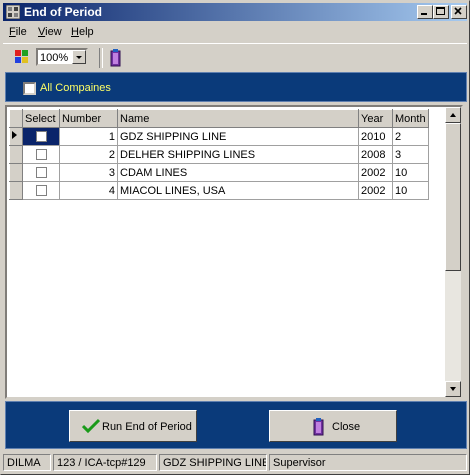 This screenshot has width=470, height=475. Describe the element at coordinates (213, 462) in the screenshot. I see `status-company: GDZ SHIPPING LINE` at that location.